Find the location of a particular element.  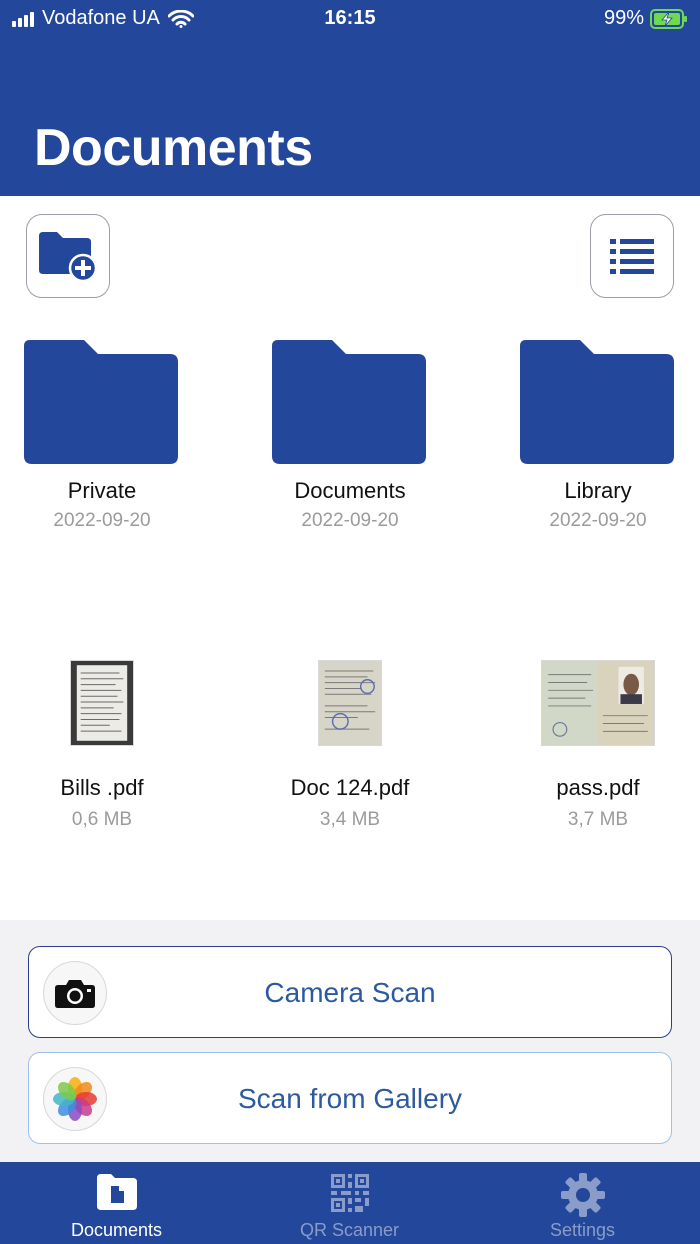

gear-icon is located at coordinates (582, 1195).